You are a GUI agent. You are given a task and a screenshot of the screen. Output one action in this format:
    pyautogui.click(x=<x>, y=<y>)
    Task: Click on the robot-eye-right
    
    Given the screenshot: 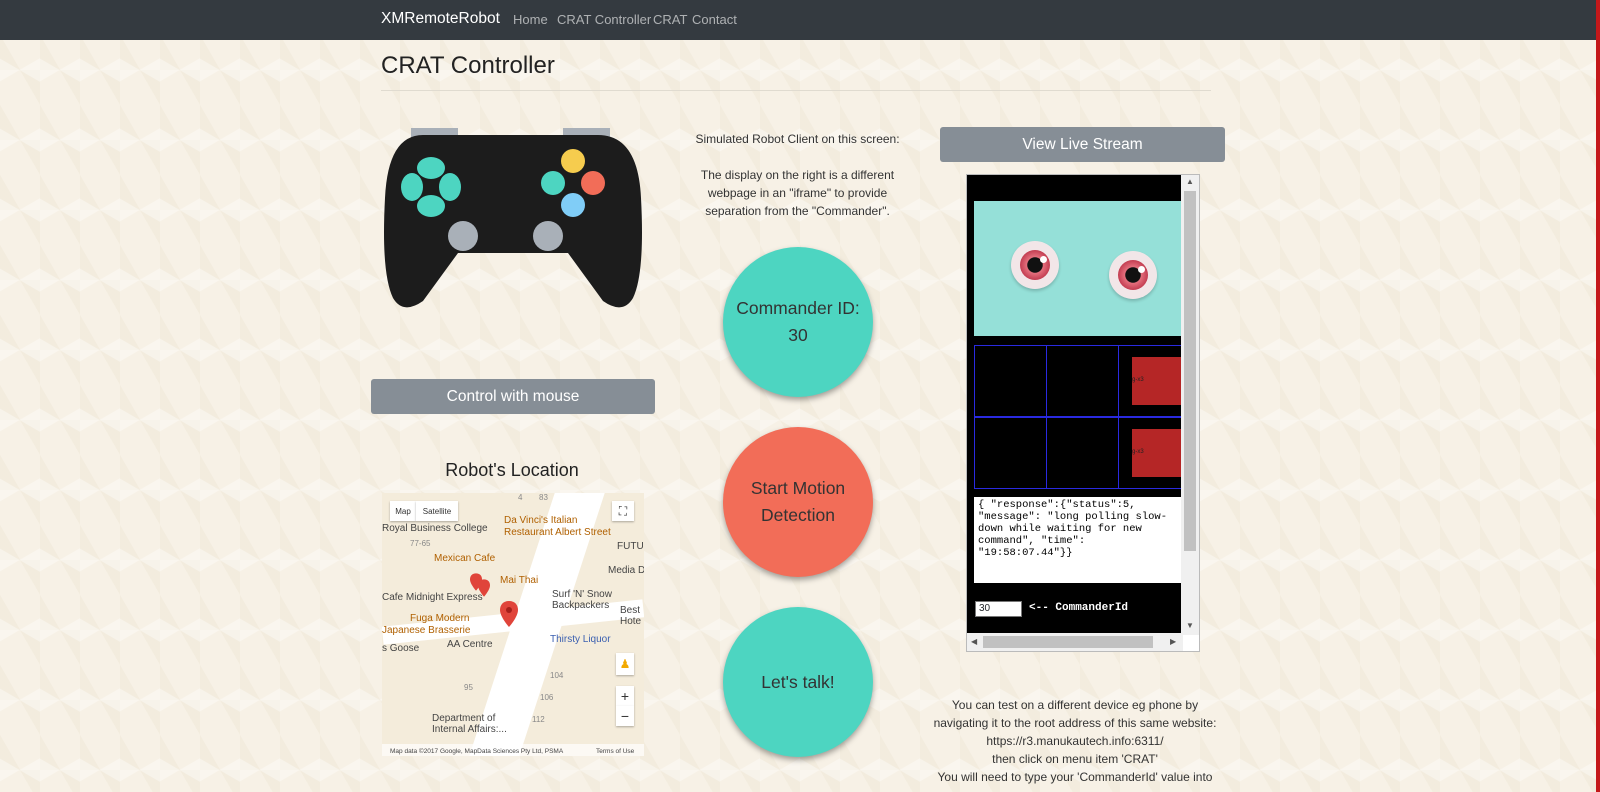 What is the action you would take?
    pyautogui.click(x=1133, y=275)
    